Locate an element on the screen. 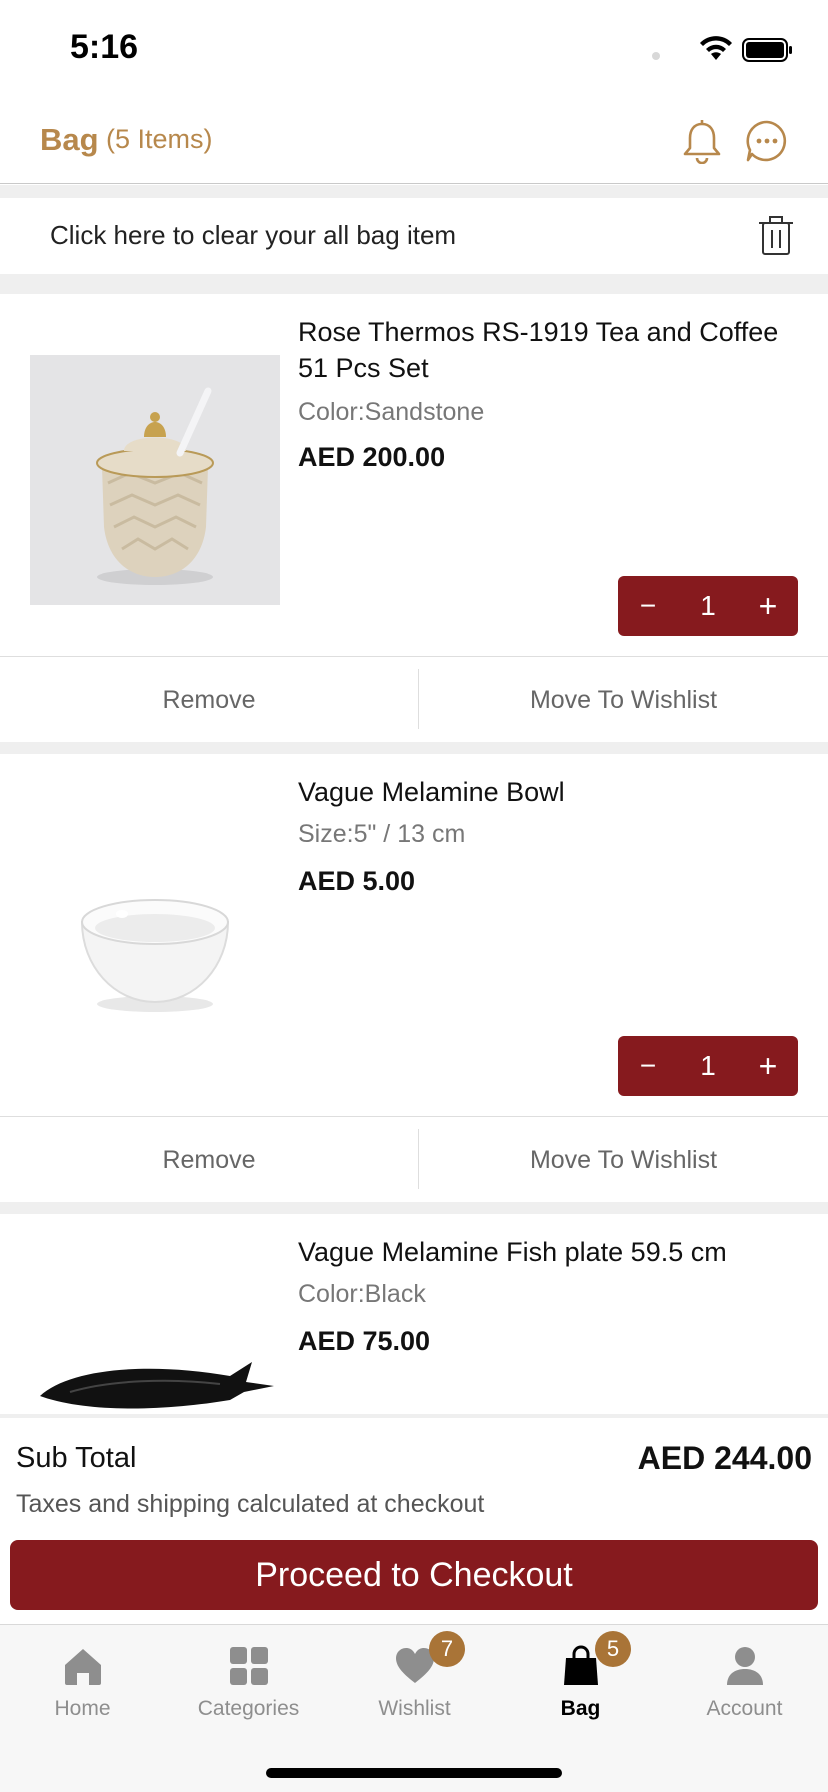 The height and width of the screenshot is (1792, 828). wifi-icon is located at coordinates (716, 48).